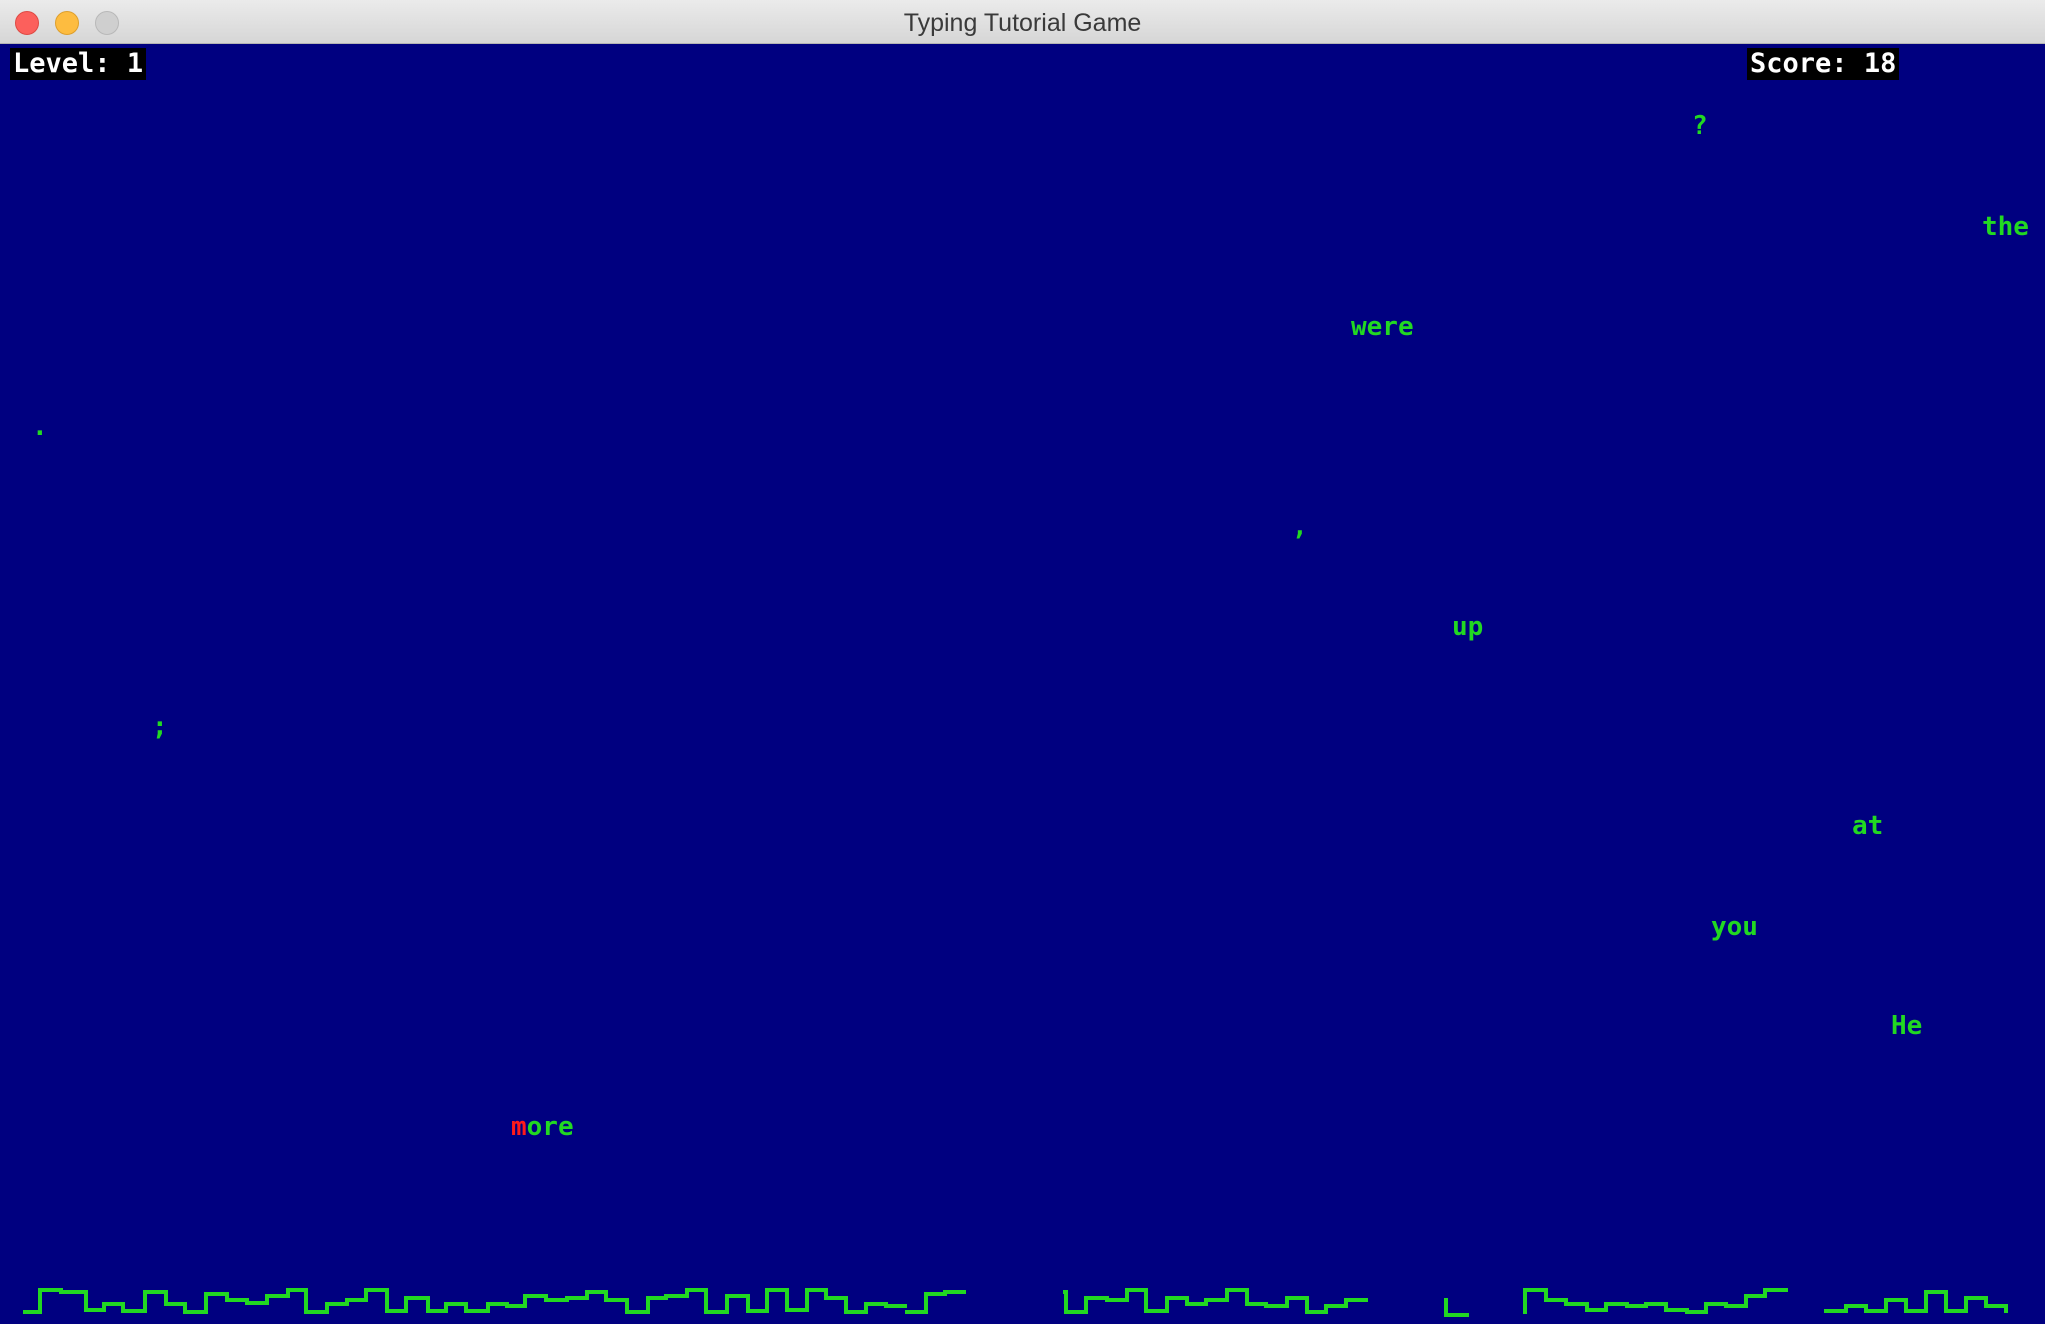 The height and width of the screenshot is (1324, 2045). I want to click on score-label: Score:, so click(1799, 63).